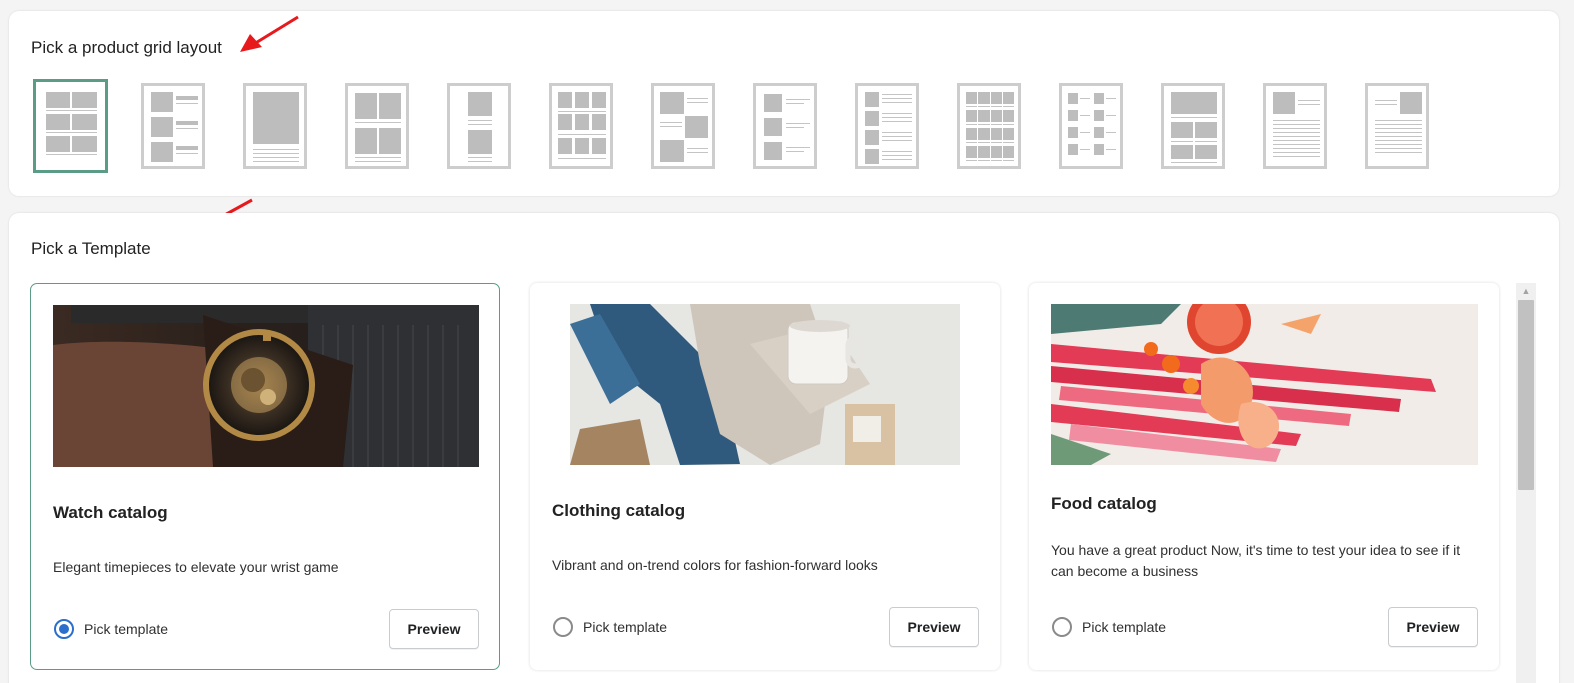 This screenshot has width=1574, height=683. I want to click on layout-option-staggered, so click(683, 126).